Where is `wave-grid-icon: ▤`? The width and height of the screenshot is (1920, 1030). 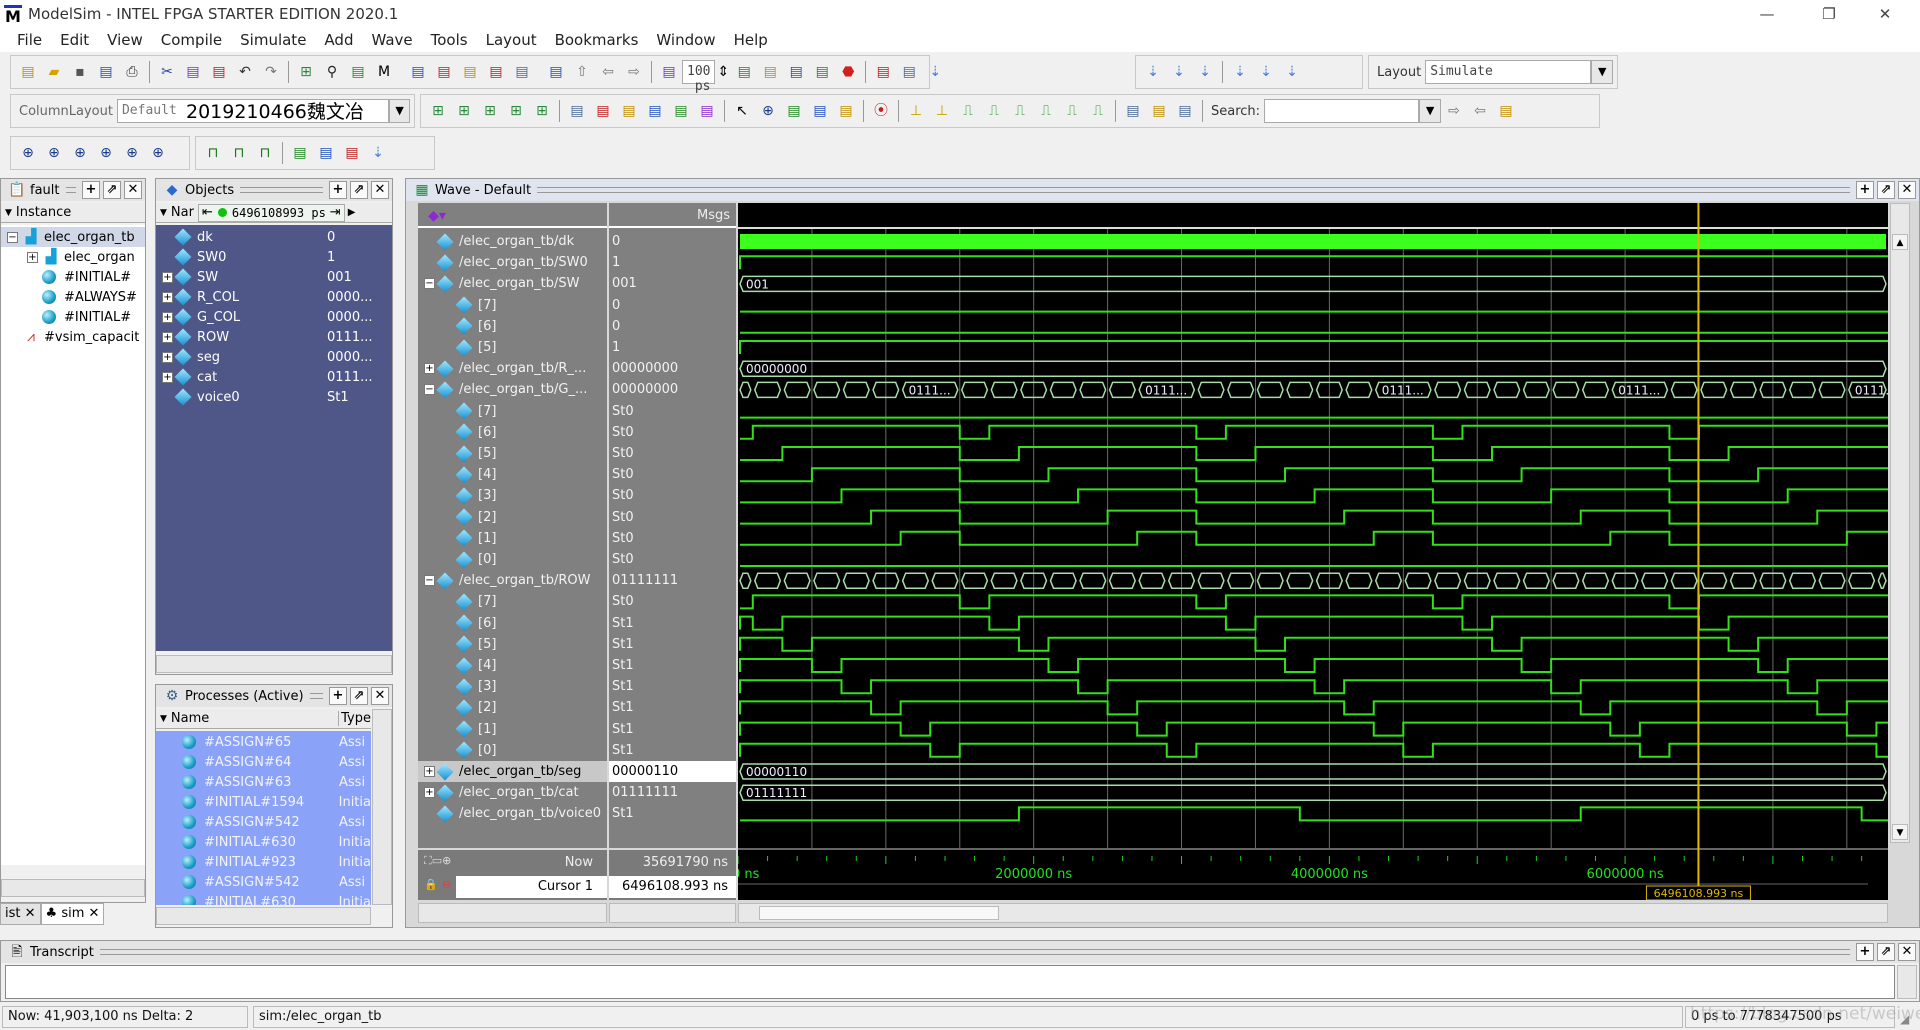
wave-grid-icon: ▤ is located at coordinates (300, 153).